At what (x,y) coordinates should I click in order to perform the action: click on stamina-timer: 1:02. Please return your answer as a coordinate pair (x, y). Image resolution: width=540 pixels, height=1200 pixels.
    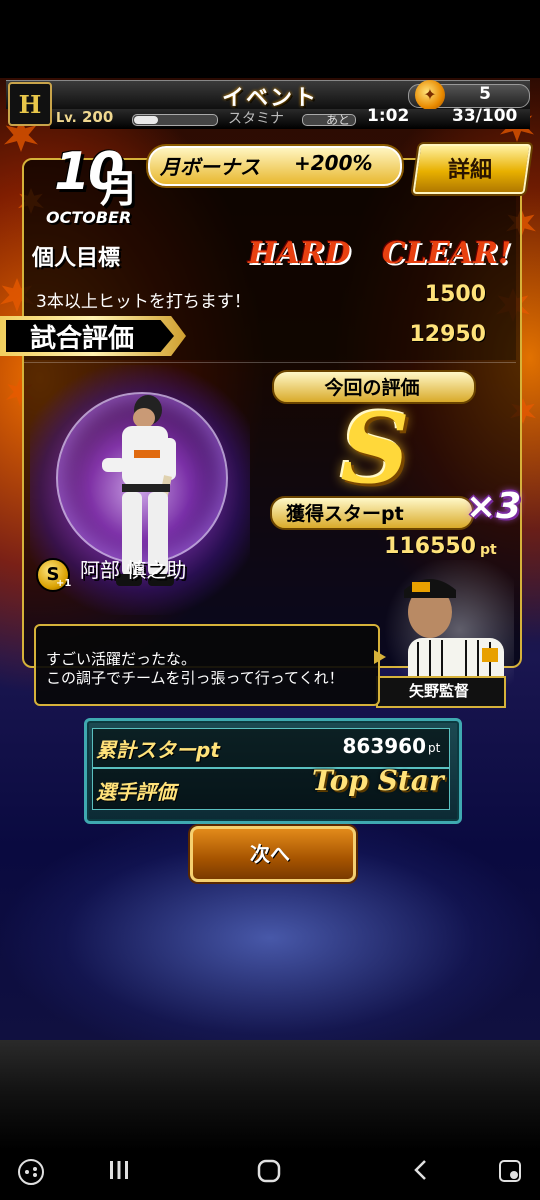
    Looking at the image, I should click on (388, 116).